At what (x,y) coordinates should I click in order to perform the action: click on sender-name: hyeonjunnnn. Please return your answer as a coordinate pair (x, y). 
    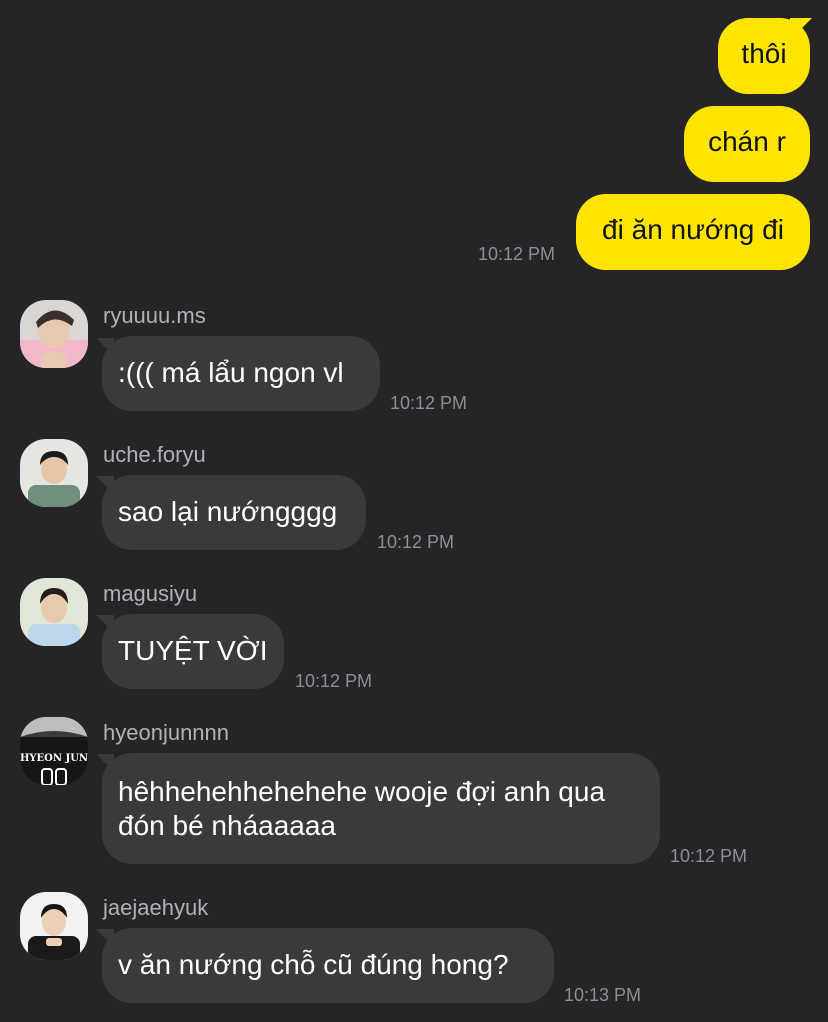
    Looking at the image, I should click on (166, 733).